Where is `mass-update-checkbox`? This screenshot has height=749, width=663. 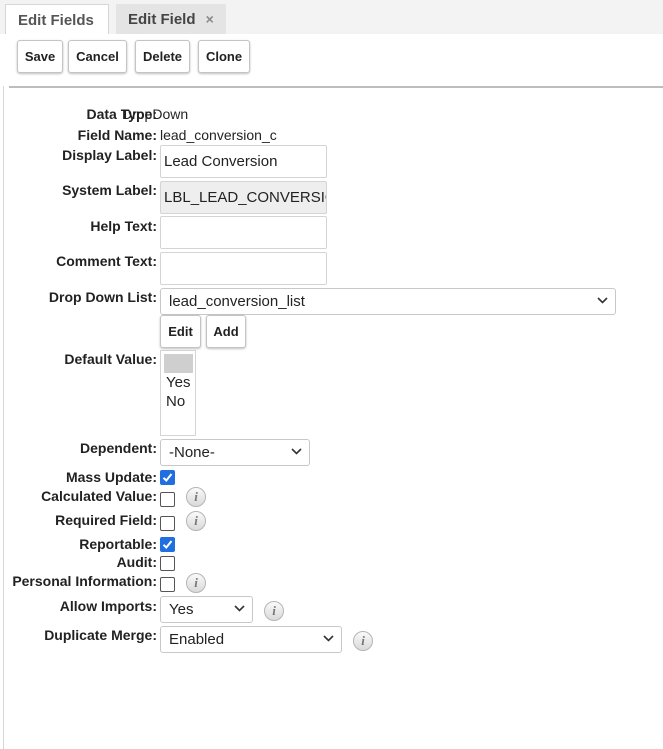 mass-update-checkbox is located at coordinates (167, 477).